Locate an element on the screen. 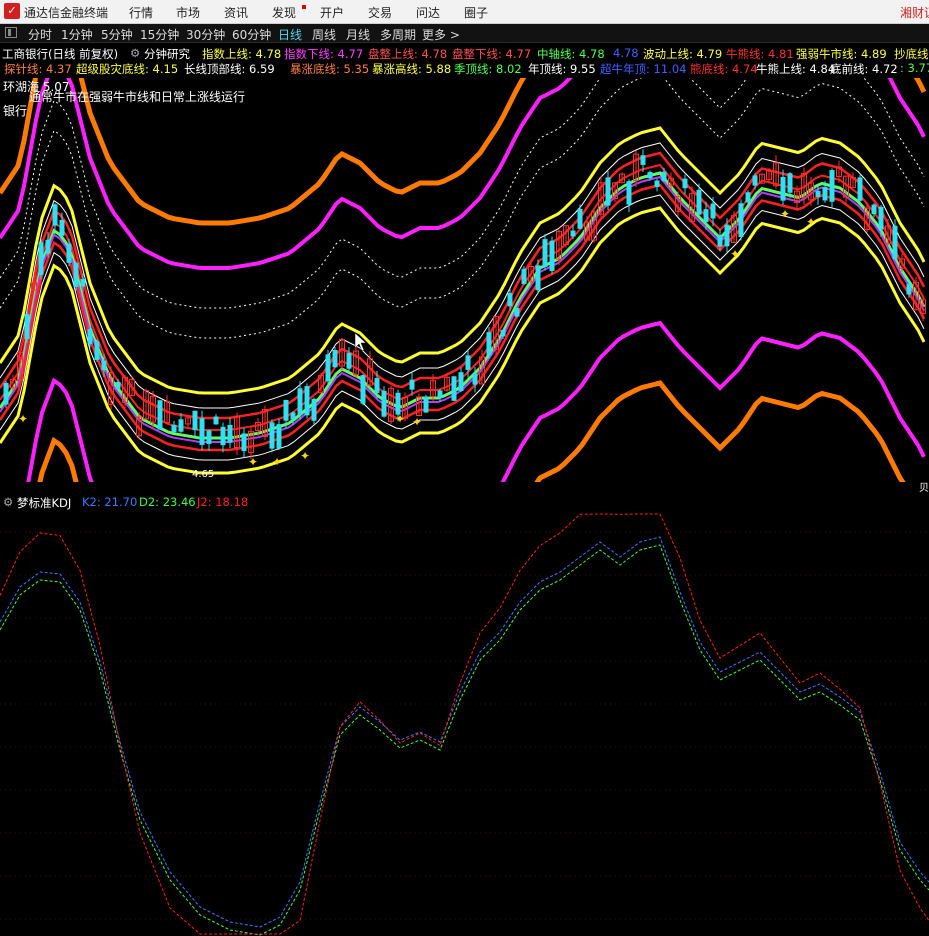  indicator-row2-0: 探针线: 4.37 is located at coordinates (38, 69).